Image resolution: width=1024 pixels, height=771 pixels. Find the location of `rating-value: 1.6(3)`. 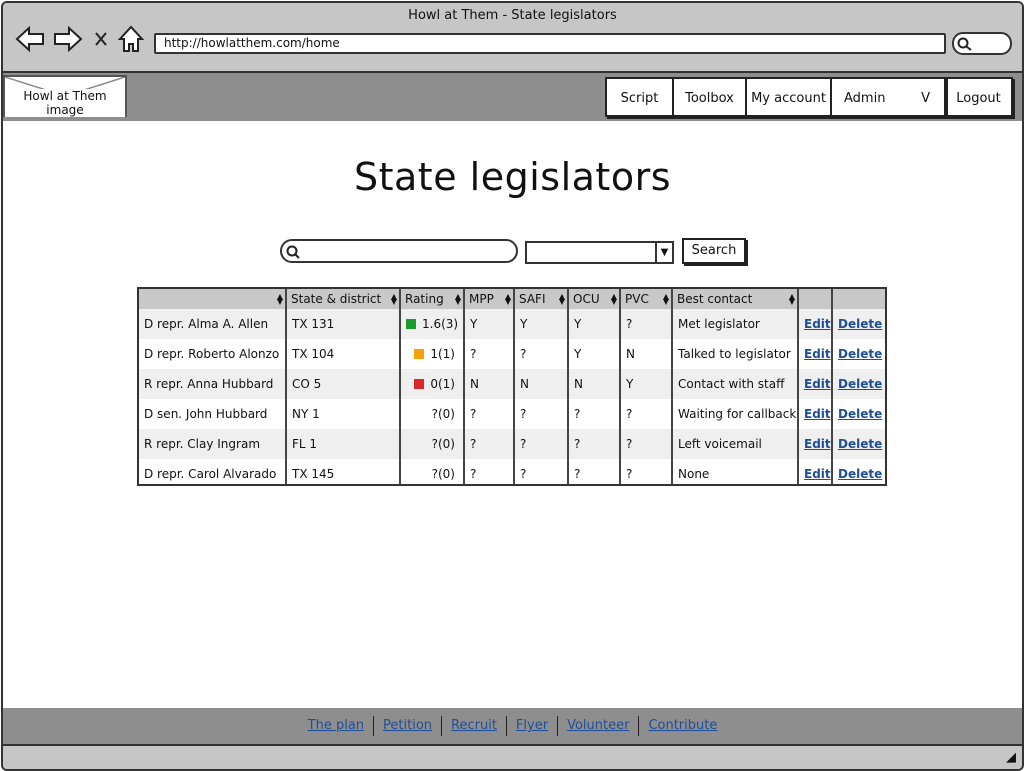

rating-value: 1.6(3) is located at coordinates (440, 324).